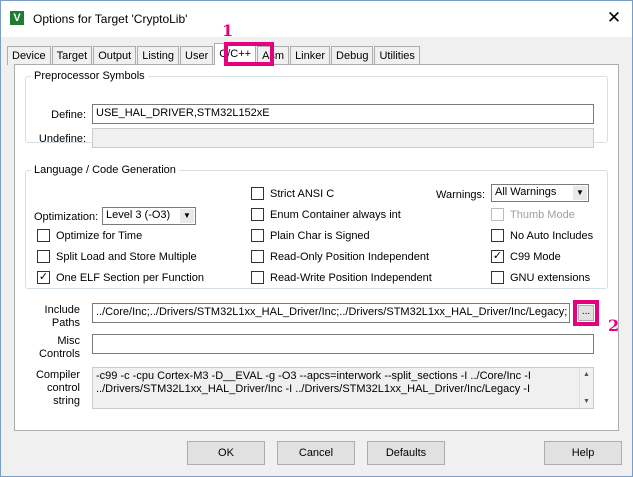  What do you see at coordinates (320, 235) in the screenshot?
I see `plain-char-label: Plain Char is Signed` at bounding box center [320, 235].